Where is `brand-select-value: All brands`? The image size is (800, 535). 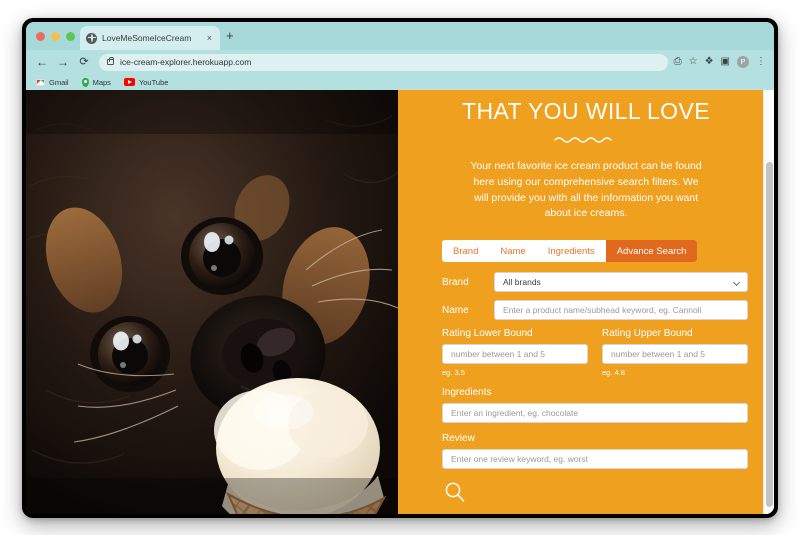
brand-select-value: All brands is located at coordinates (522, 282).